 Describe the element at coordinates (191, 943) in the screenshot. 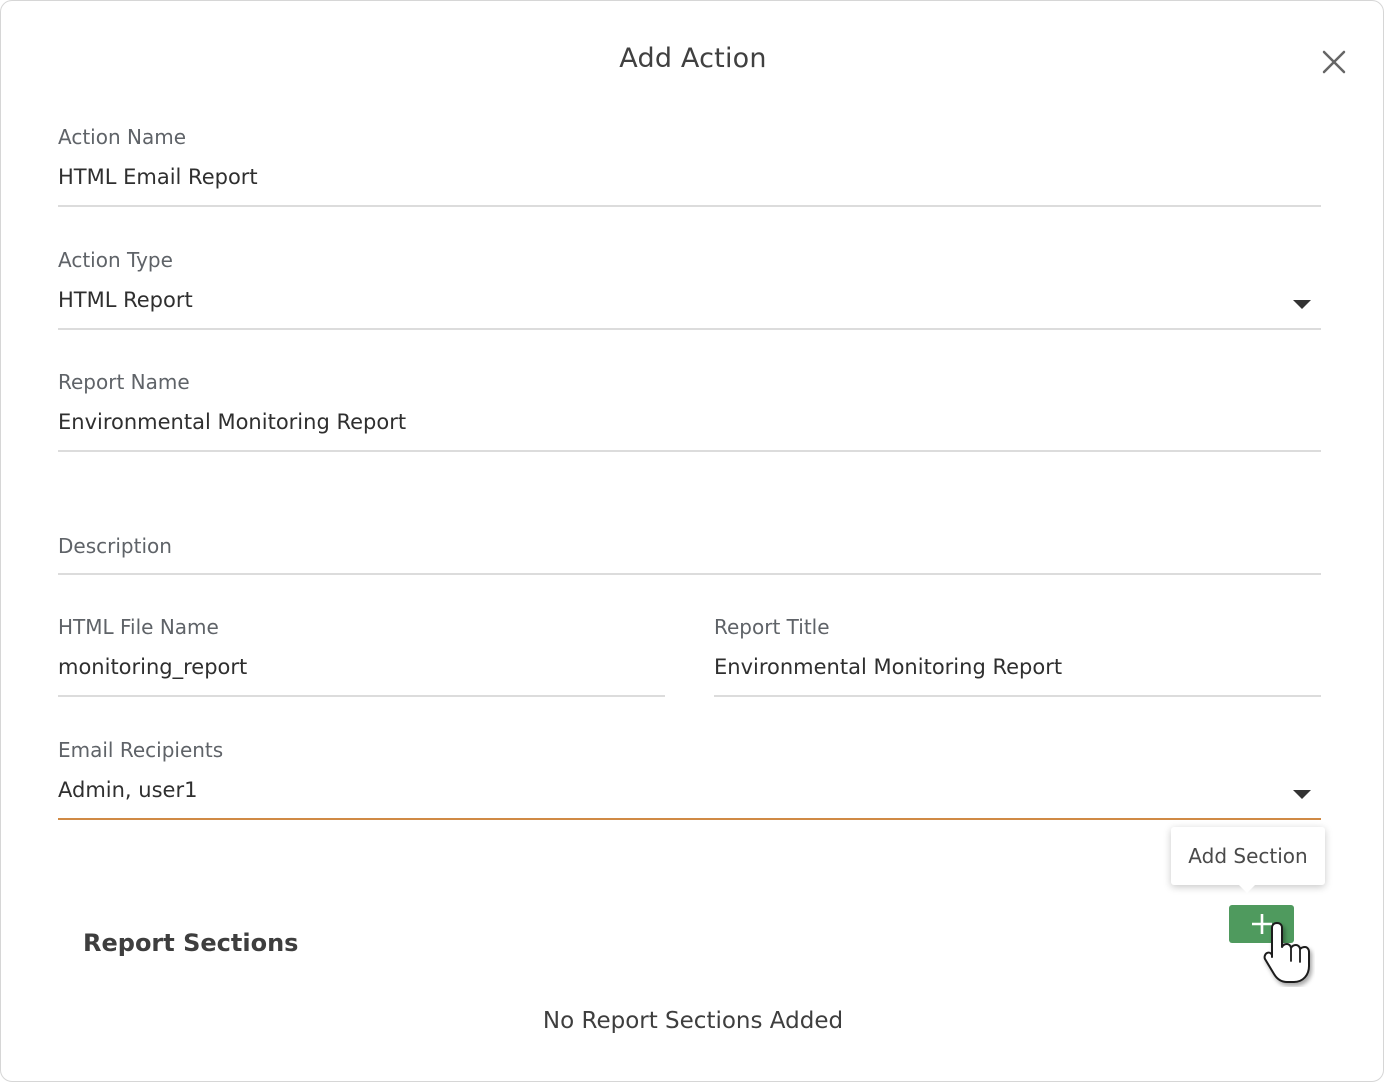

I see `report-sections-heading: Report Sections` at that location.